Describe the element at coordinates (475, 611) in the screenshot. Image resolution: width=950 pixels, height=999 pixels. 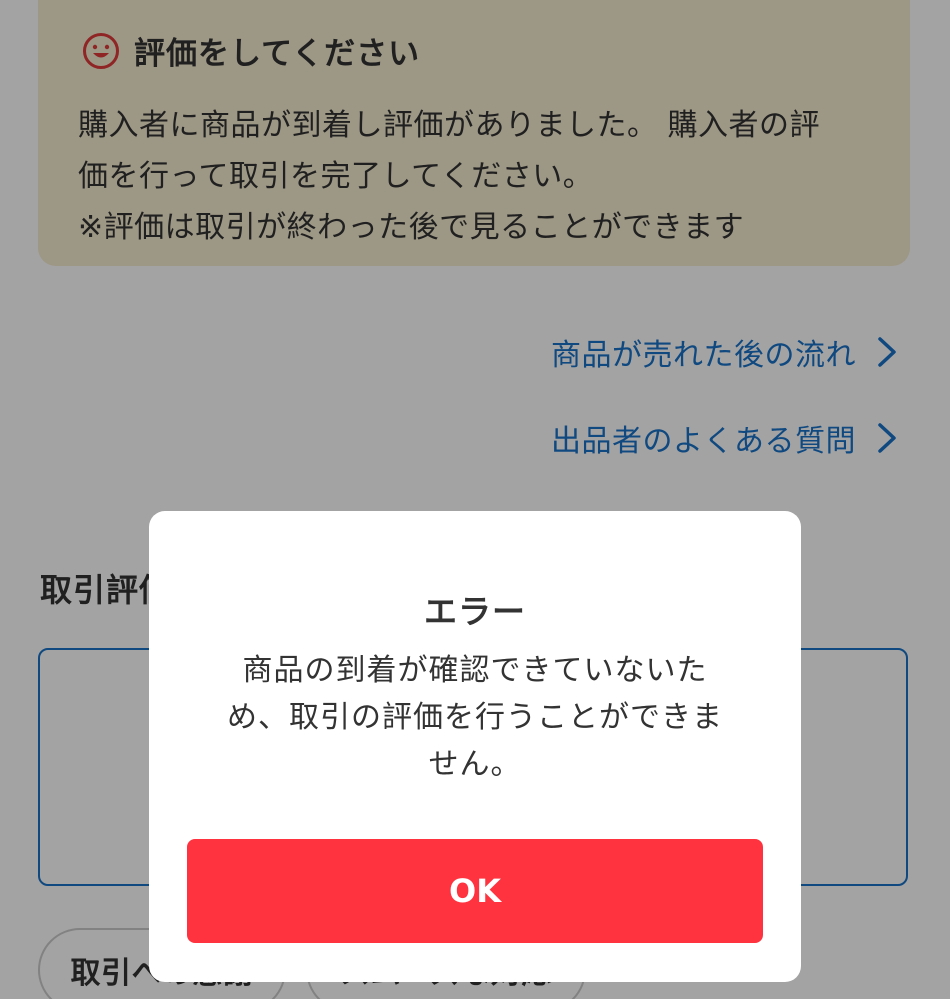
I see `dialog-title: エラー` at that location.